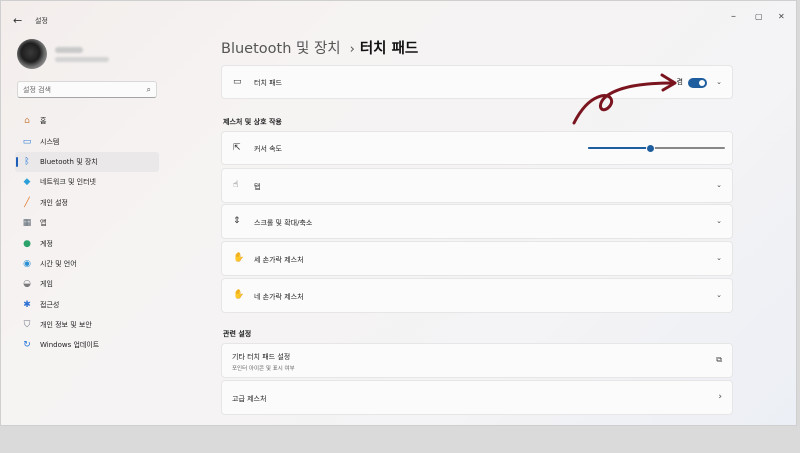 This screenshot has height=453, width=800. Describe the element at coordinates (651, 148) in the screenshot. I see `slider-thumb` at that location.